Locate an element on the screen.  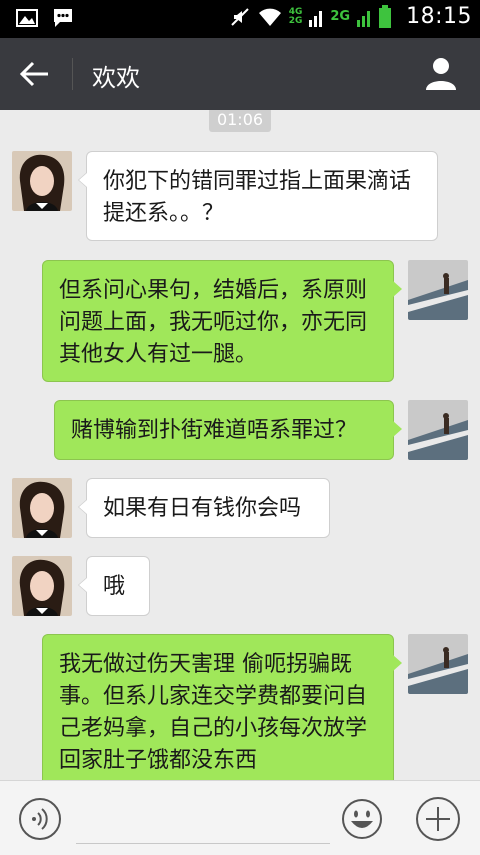
gallery-icon is located at coordinates (27, 18).